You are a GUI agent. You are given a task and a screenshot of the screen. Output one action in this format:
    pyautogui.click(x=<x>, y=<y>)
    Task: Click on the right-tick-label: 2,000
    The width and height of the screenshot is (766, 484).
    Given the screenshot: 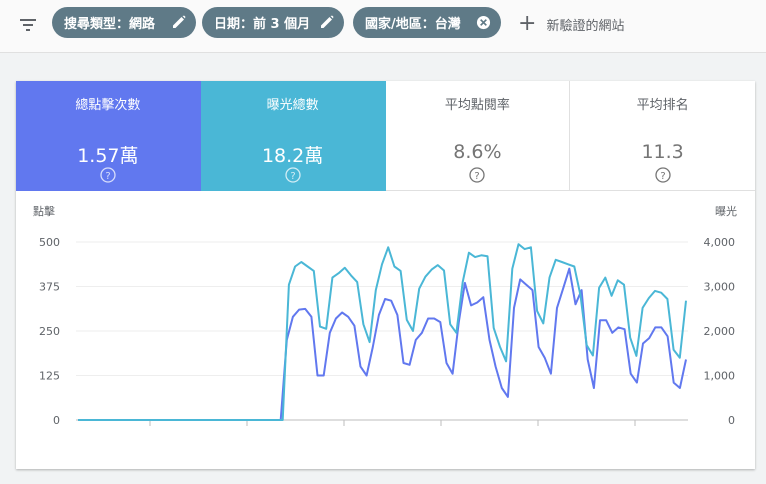 What is the action you would take?
    pyautogui.click(x=720, y=331)
    